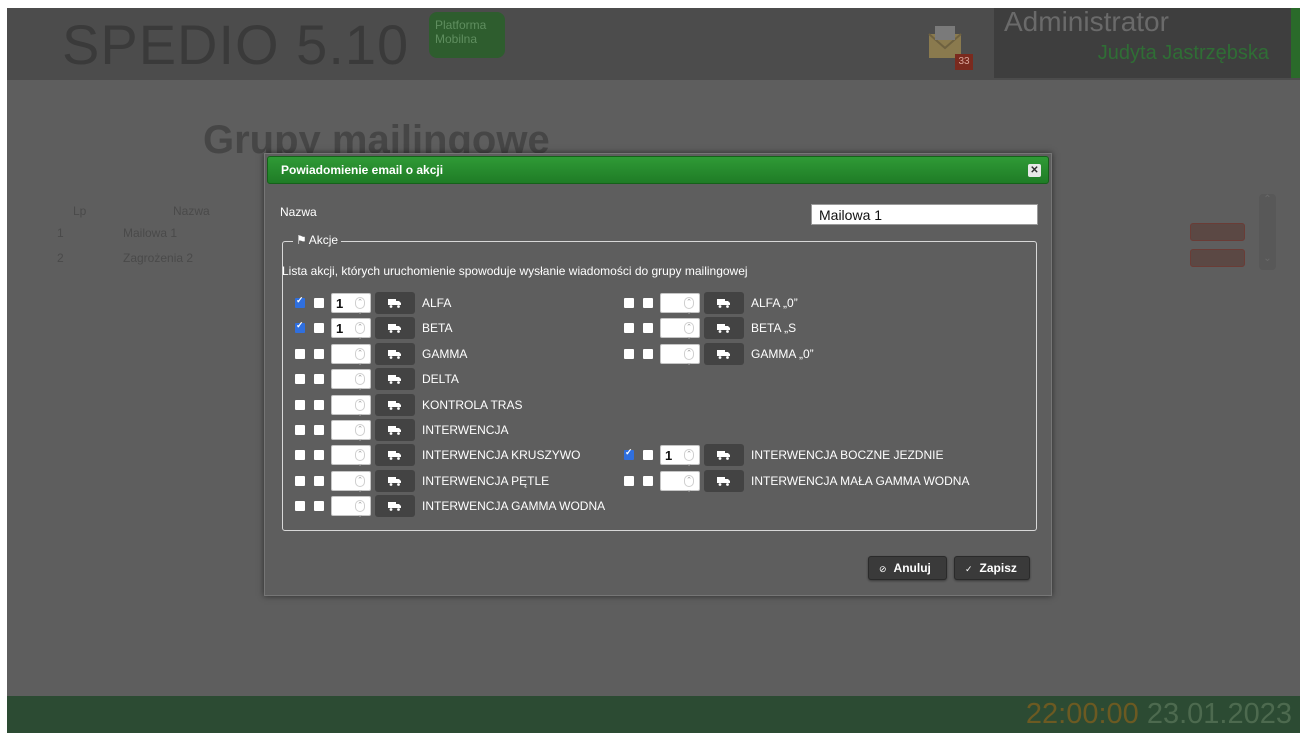  Describe the element at coordinates (860, 480) in the screenshot. I see `action-label: INTERWENCJA MAŁA GAMMA WODNA` at that location.